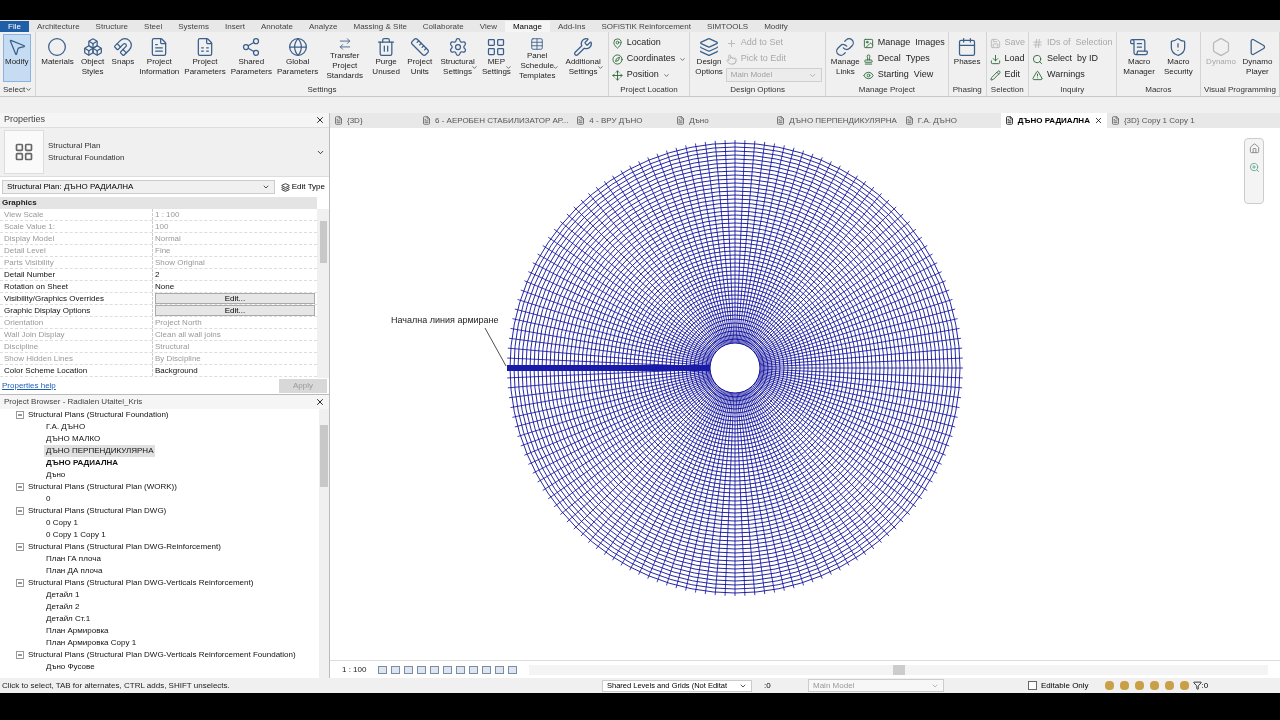 This screenshot has height=720, width=1280. I want to click on document-tab: ДЪНО ПЕРПЕНДИКУЛЯРНА, so click(836, 120).